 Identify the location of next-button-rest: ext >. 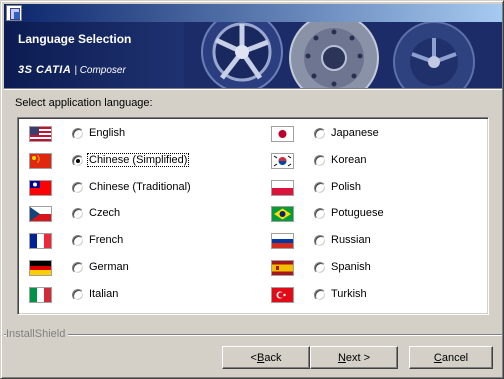
(358, 357).